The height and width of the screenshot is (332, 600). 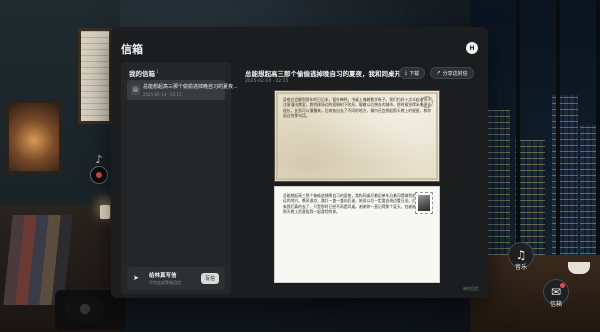 What do you see at coordinates (157, 72) in the screenshot?
I see `mailbox-count: 1` at bounding box center [157, 72].